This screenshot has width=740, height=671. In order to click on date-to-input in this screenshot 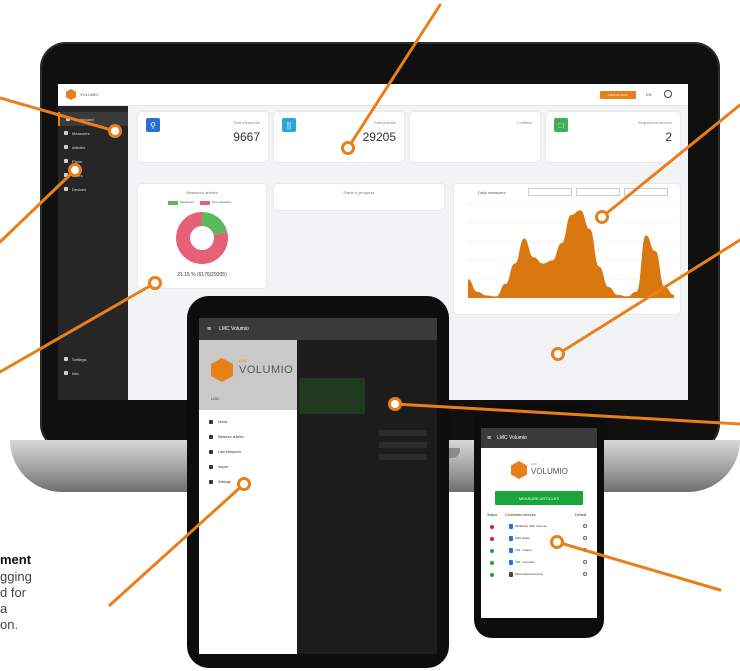, I will do `click(598, 192)`.